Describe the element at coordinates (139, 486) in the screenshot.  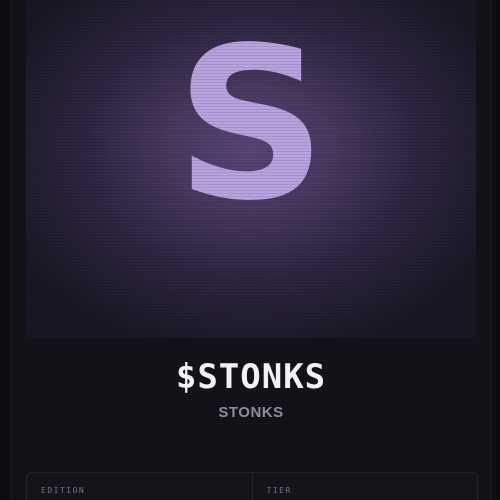
I see `edition-cell: EDITION` at that location.